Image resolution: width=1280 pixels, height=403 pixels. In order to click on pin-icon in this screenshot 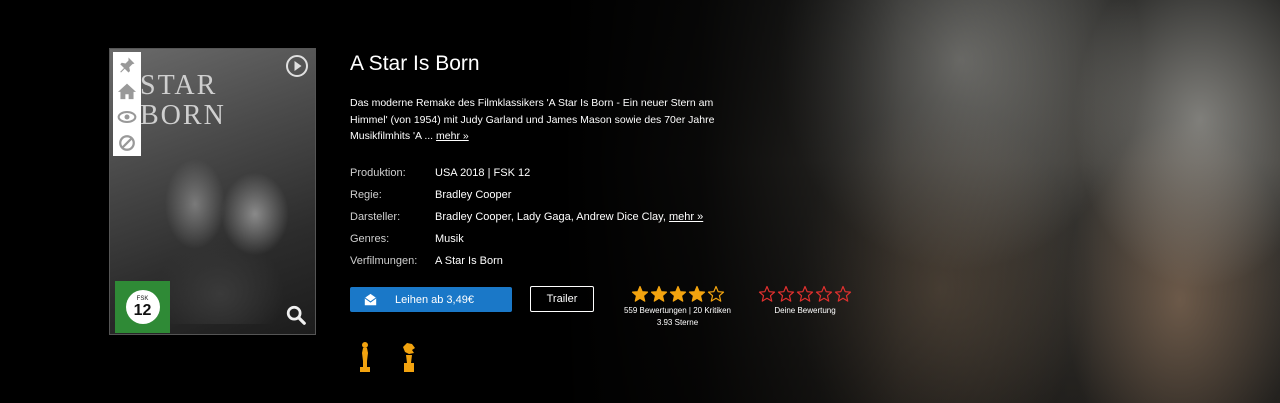, I will do `click(127, 65)`.